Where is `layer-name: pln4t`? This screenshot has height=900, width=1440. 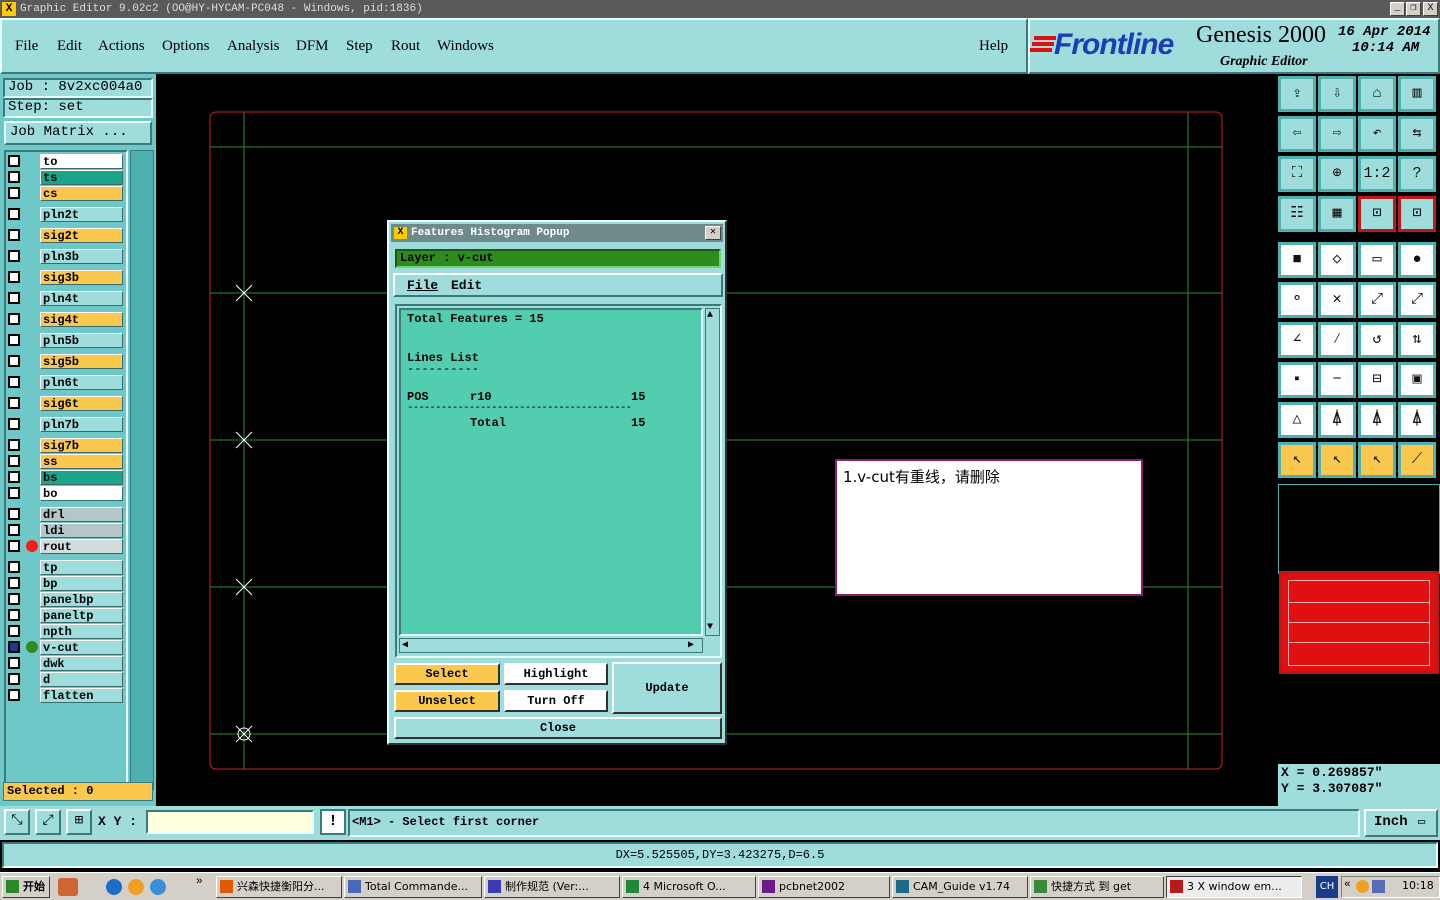
layer-name: pln4t is located at coordinates (81, 298).